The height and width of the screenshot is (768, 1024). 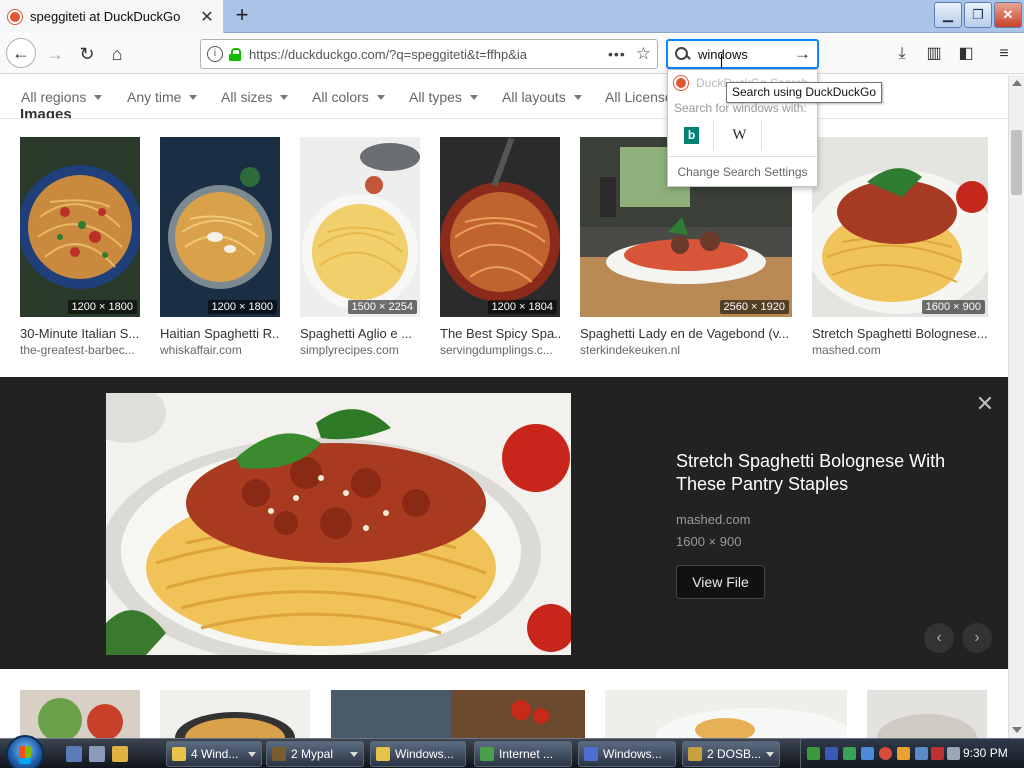 What do you see at coordinates (255, 97) in the screenshot?
I see `filter-sizes: All sizes` at bounding box center [255, 97].